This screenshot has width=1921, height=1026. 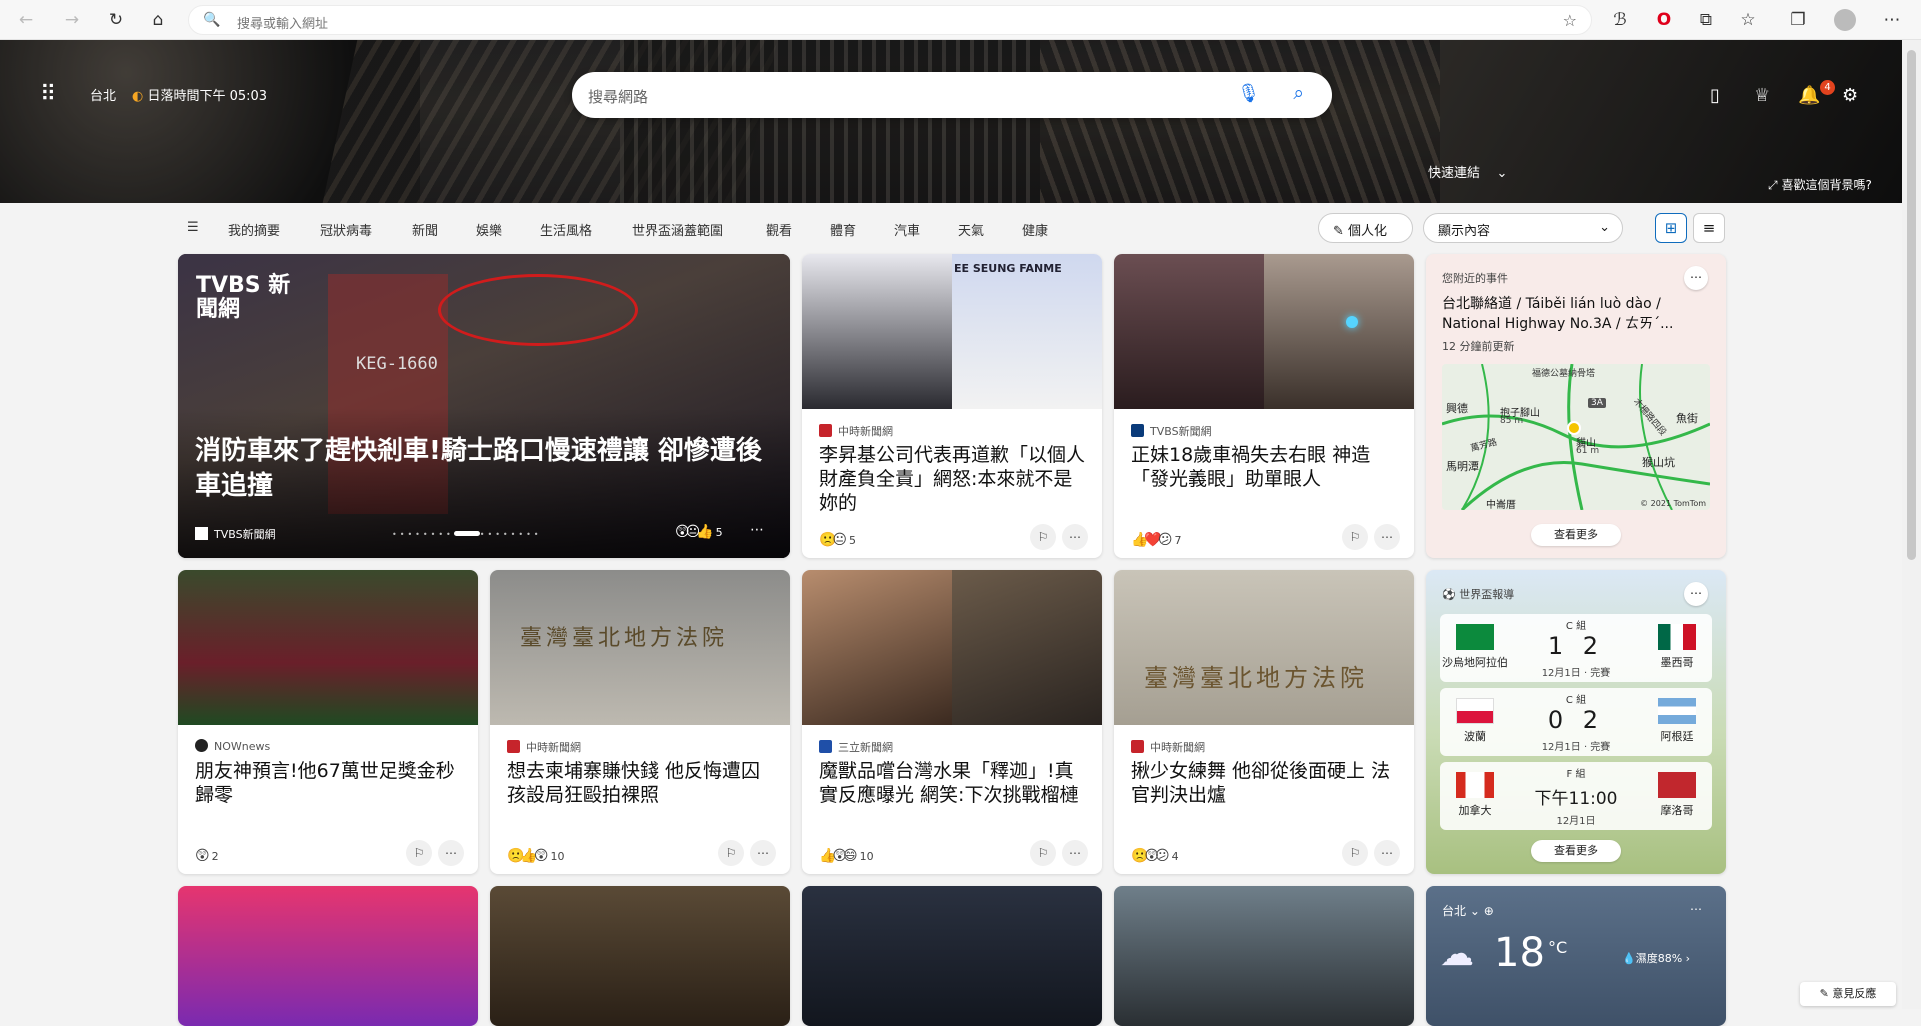 What do you see at coordinates (1365, 228) in the screenshot?
I see `personalize-button: ✎ 個人化` at bounding box center [1365, 228].